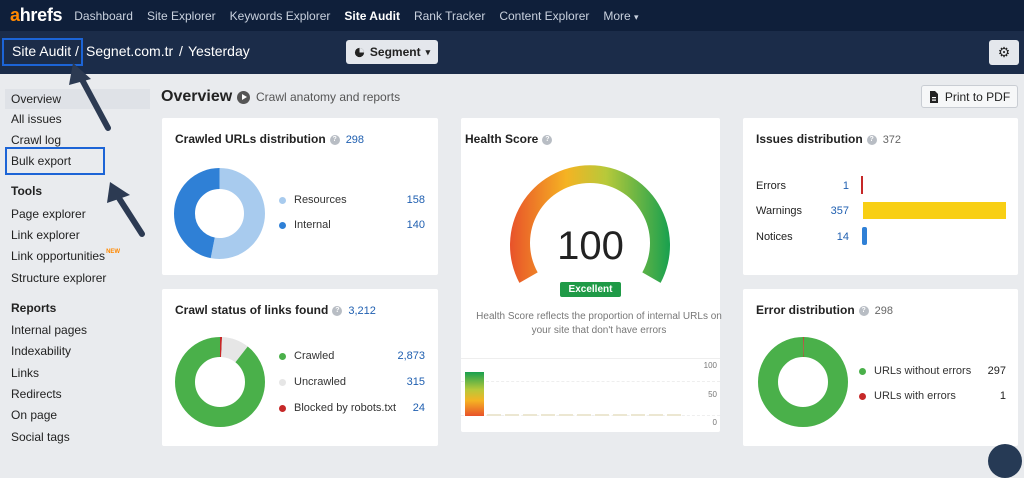 Image resolution: width=1024 pixels, height=478 pixels. What do you see at coordinates (126, 209) in the screenshot?
I see `arrow-to-bulk-export` at bounding box center [126, 209].